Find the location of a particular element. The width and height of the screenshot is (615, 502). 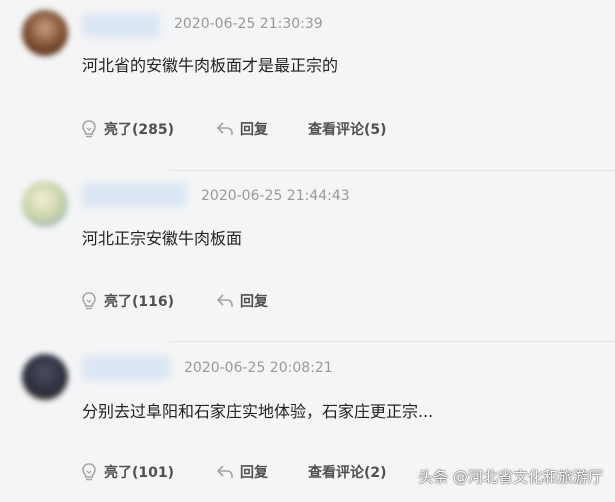

watermark: 头条 @河北省文化和旅游厅 is located at coordinates (510, 477).